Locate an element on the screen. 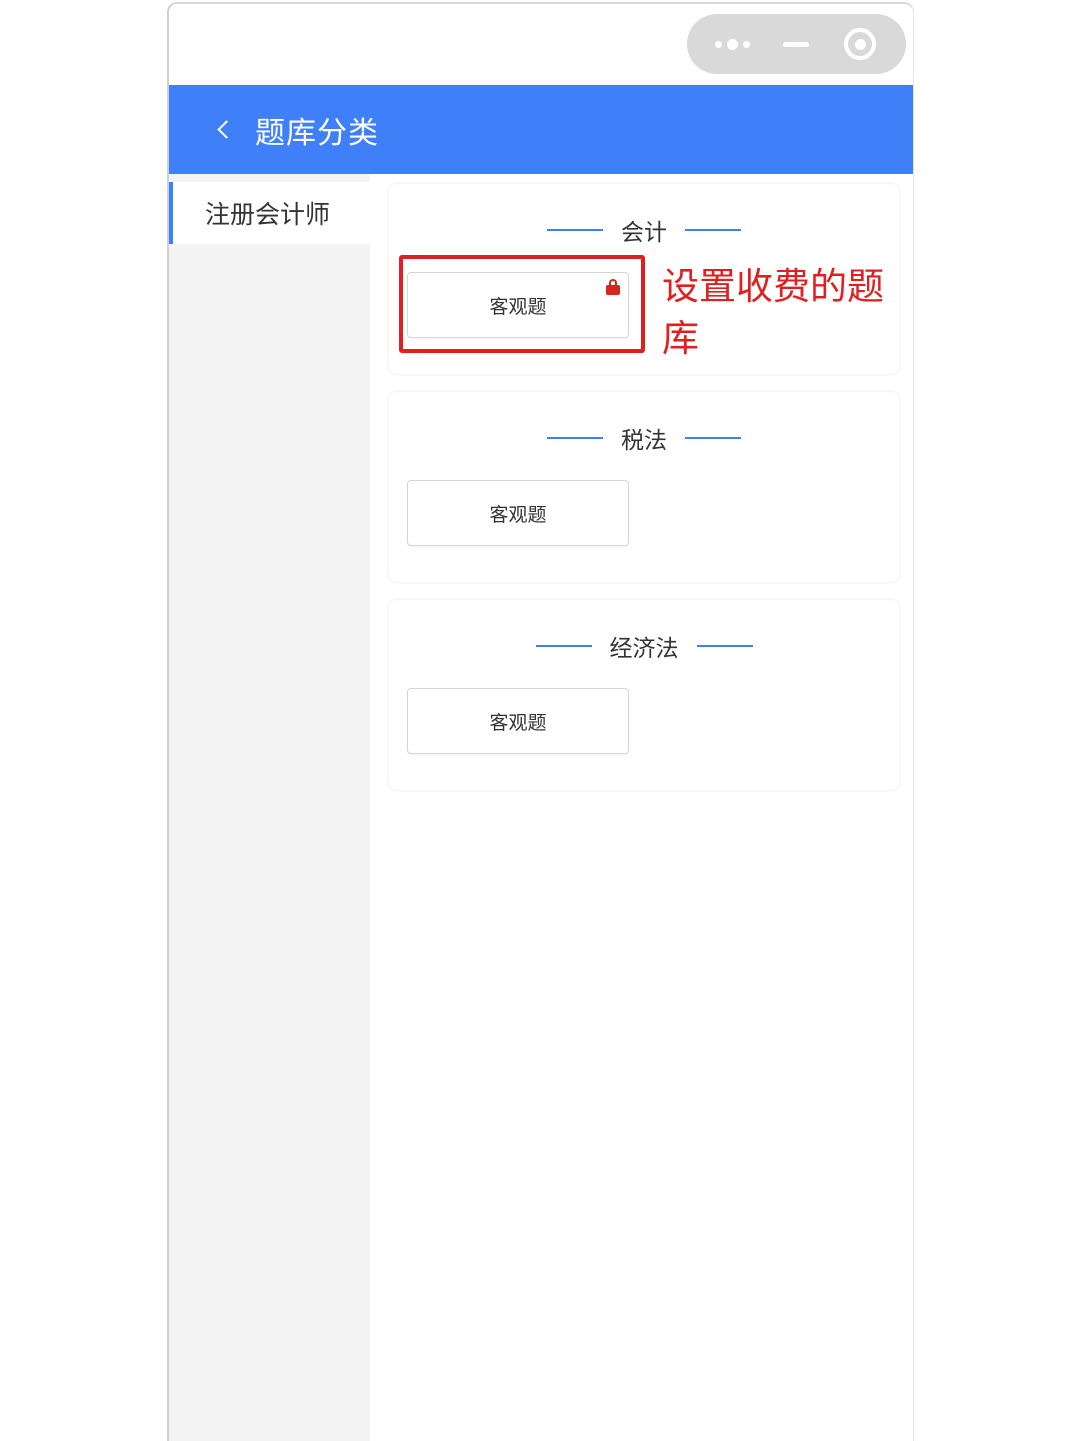 The width and height of the screenshot is (1080, 1441). target-close-icon is located at coordinates (860, 44).